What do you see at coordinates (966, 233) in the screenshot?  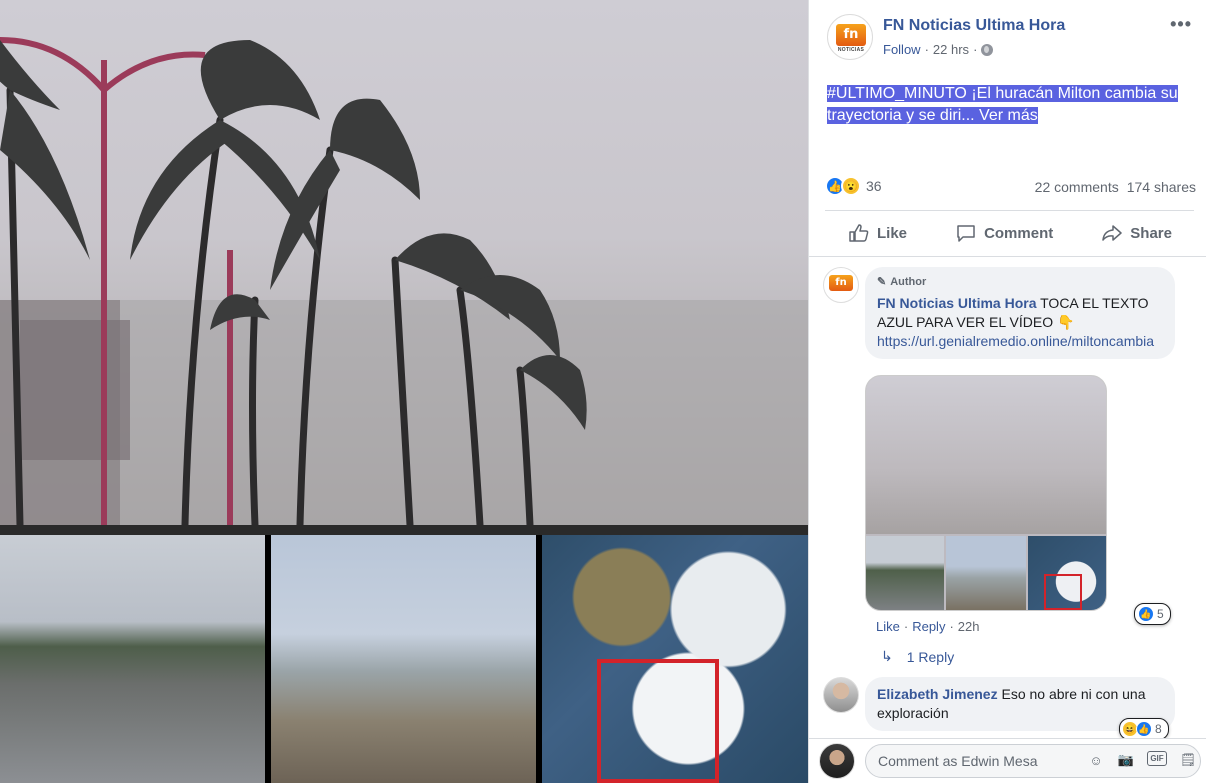 I see `comment-icon` at bounding box center [966, 233].